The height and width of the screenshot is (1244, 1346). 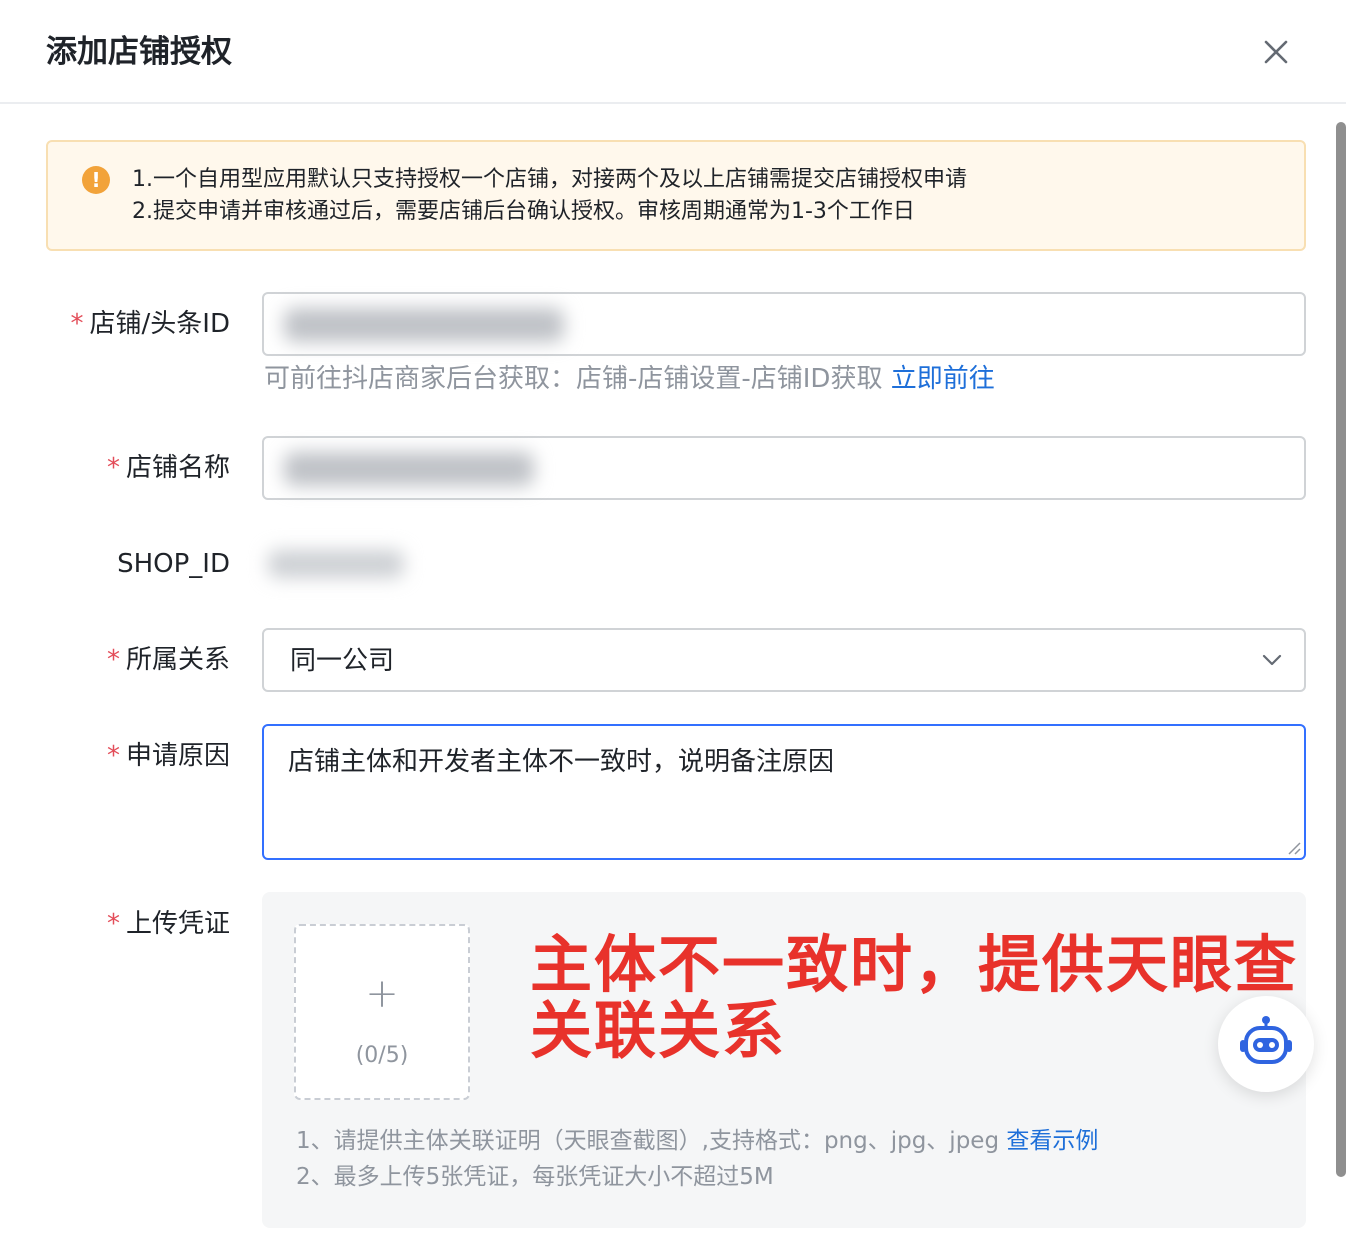 I want to click on shop-id-hint: 可前往抖店商家后台获取：店铺-店铺设置-店铺ID获取 立即前往, so click(x=629, y=379).